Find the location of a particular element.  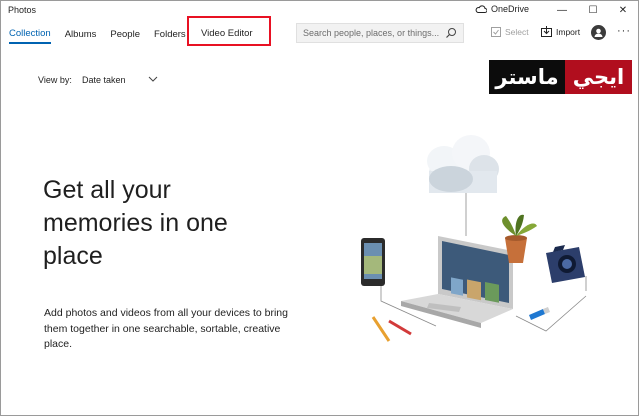

tab-video-editor: Video Editor is located at coordinates (227, 33).